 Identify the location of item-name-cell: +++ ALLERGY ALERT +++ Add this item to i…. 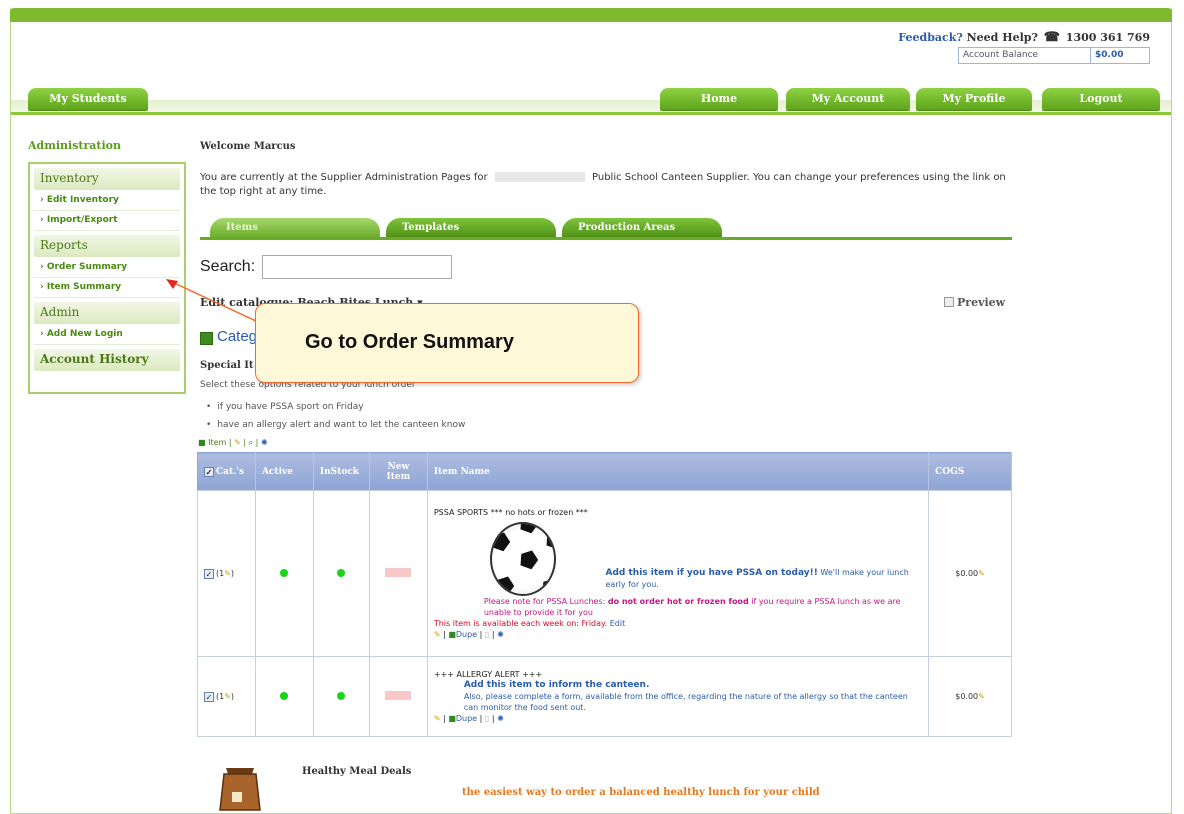
(678, 696).